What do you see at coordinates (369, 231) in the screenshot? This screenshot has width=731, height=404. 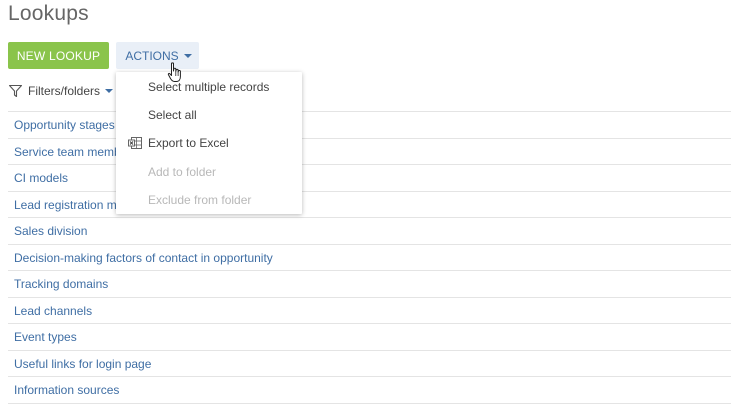 I see `list-item: Sales division` at bounding box center [369, 231].